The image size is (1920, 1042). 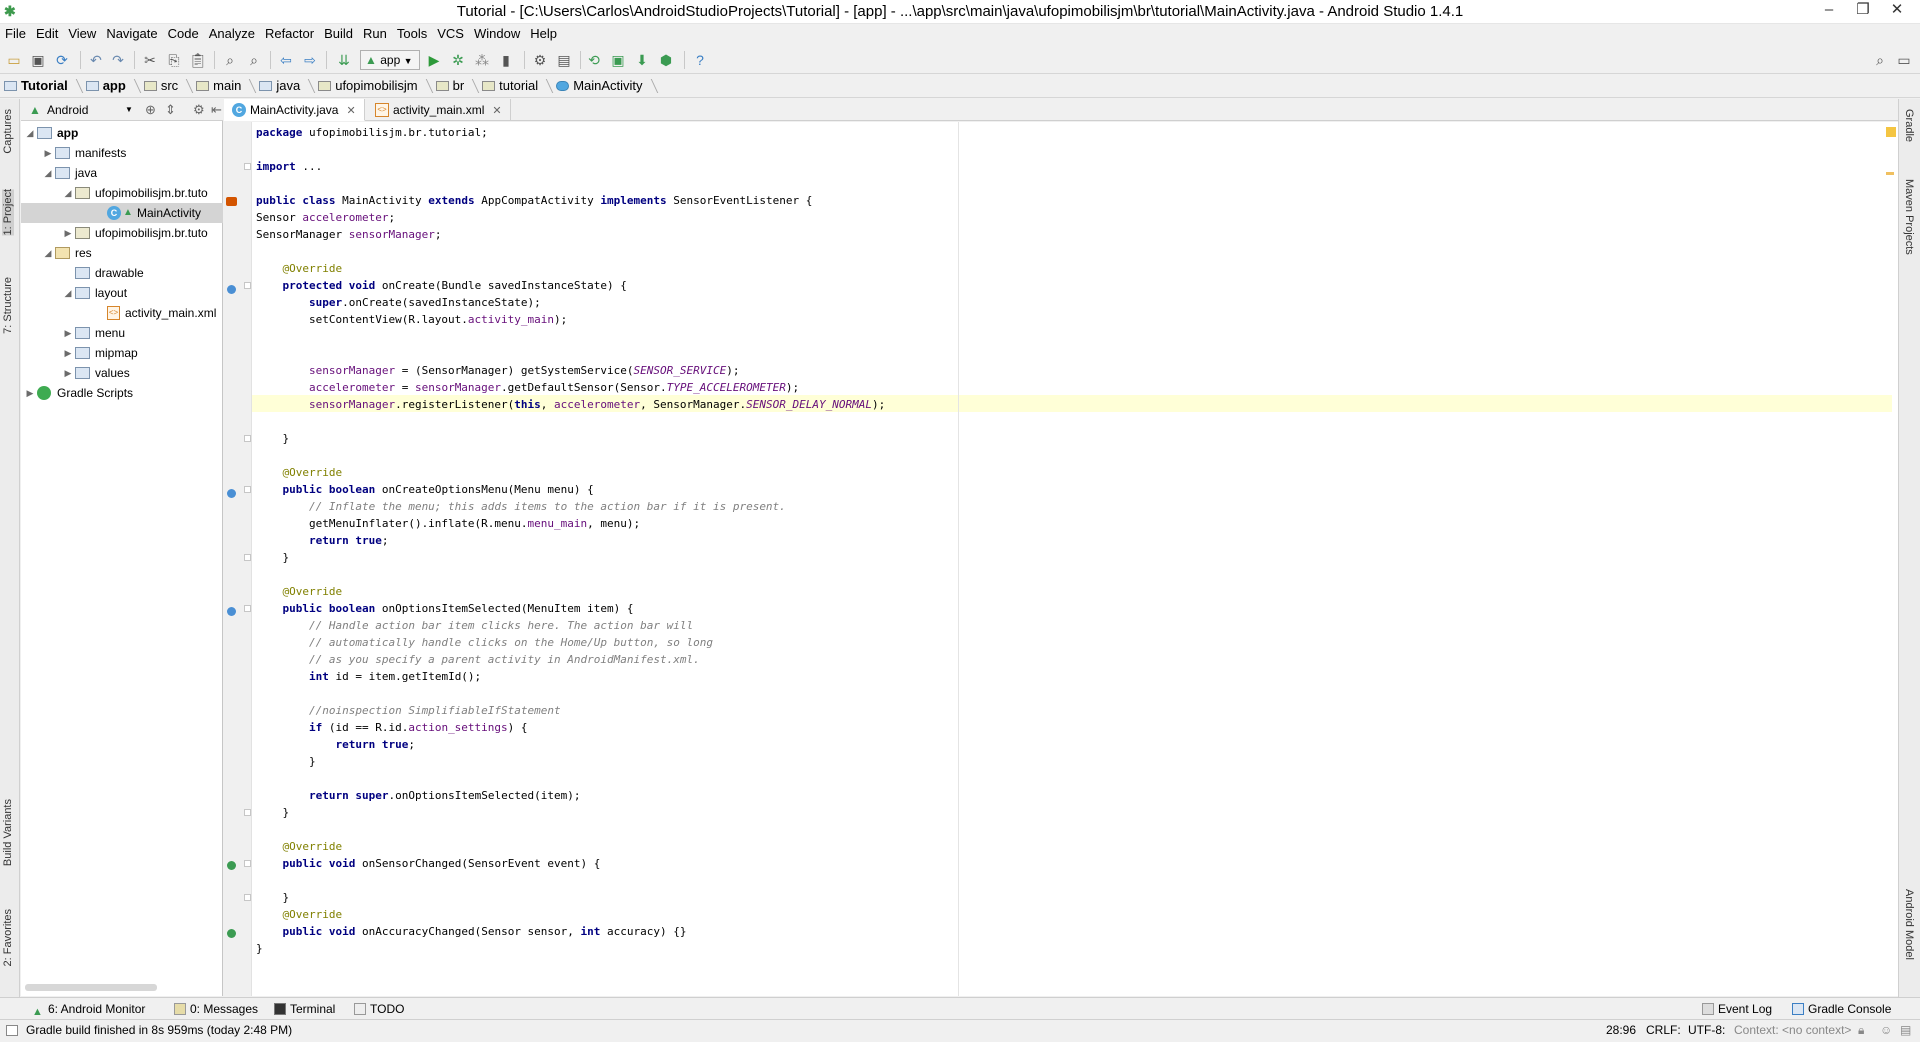 What do you see at coordinates (230, 60) in the screenshot?
I see `find-icon: ⌕` at bounding box center [230, 60].